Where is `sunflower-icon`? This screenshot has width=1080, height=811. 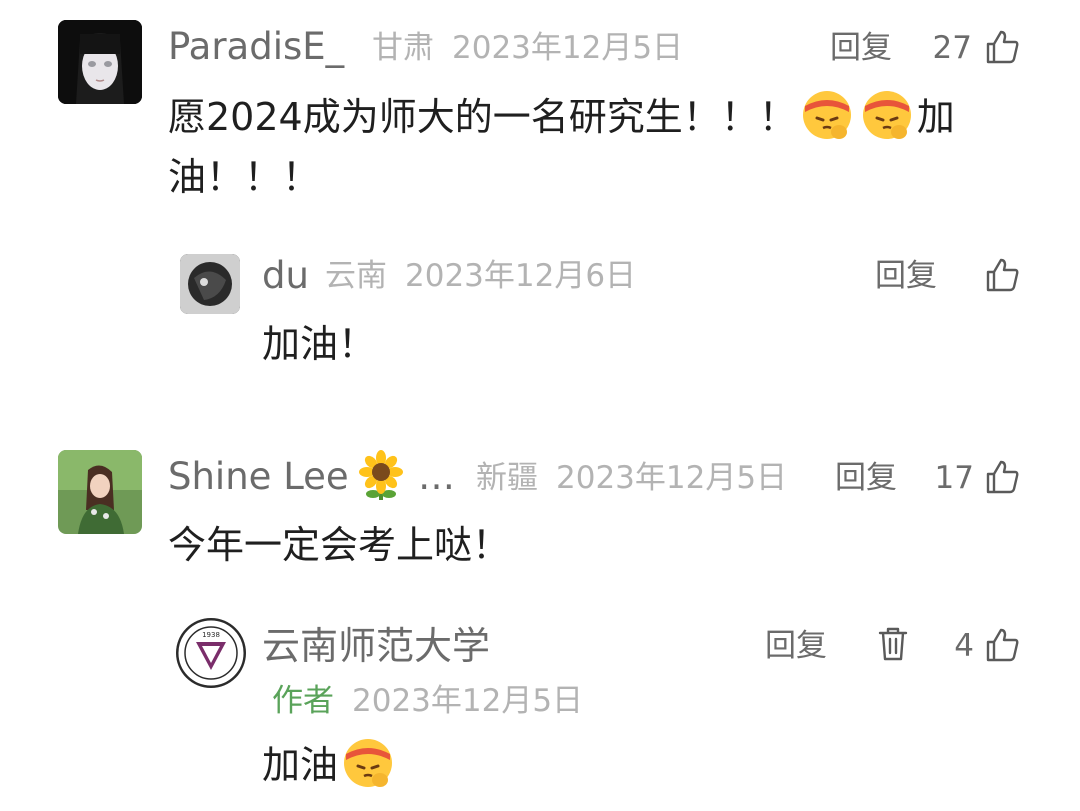
sunflower-icon is located at coordinates (381, 476).